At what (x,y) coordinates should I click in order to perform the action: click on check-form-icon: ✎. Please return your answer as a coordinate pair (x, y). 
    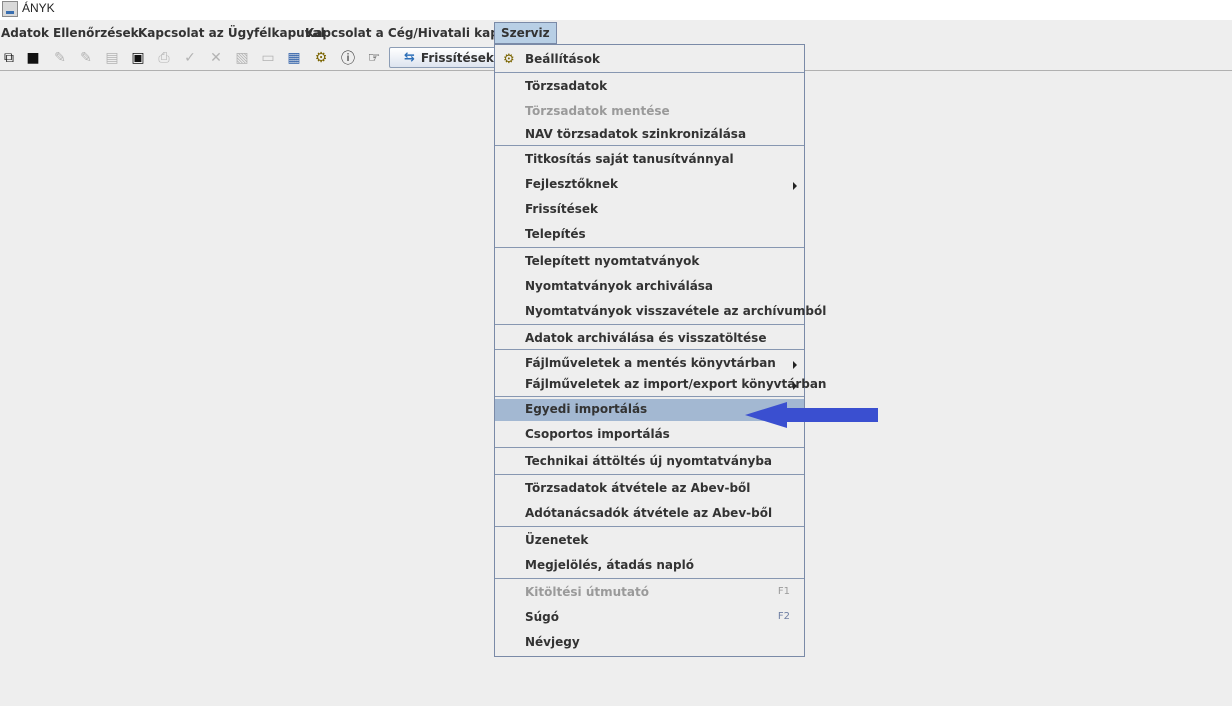
    Looking at the image, I should click on (86, 58).